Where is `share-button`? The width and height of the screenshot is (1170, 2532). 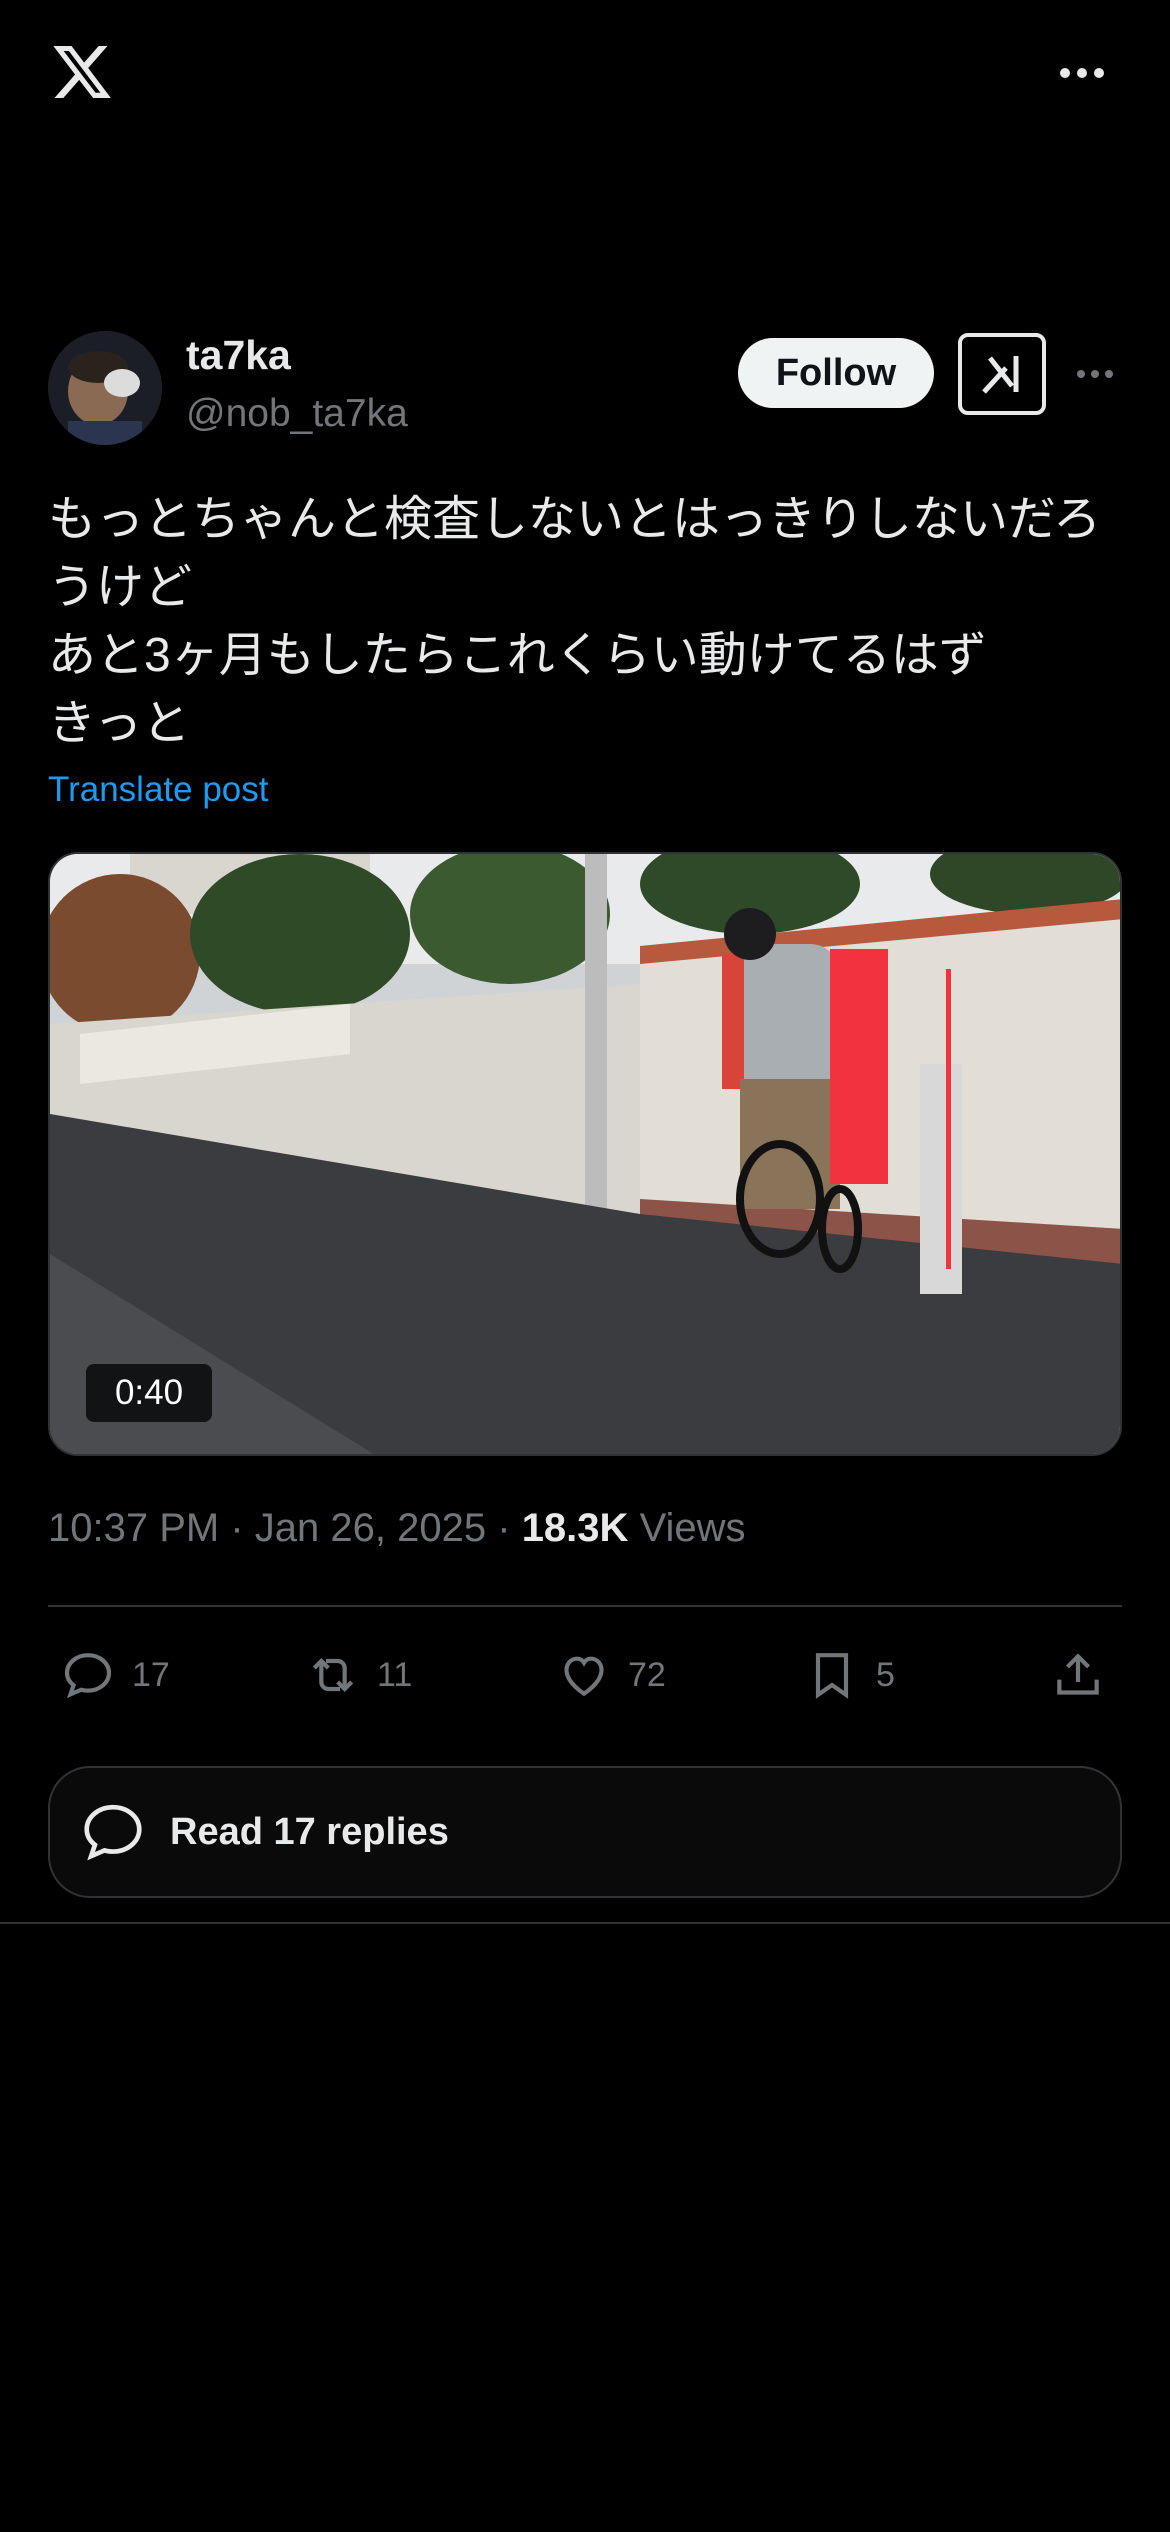
share-button is located at coordinates (1078, 1675).